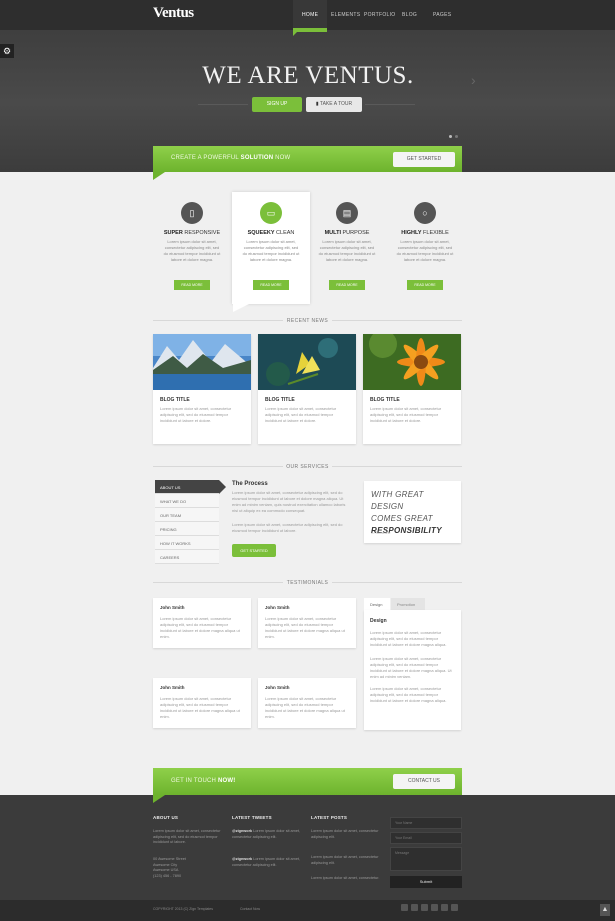 This screenshot has height=921, width=615. What do you see at coordinates (173, 13) in the screenshot?
I see `logo: Ventus` at bounding box center [173, 13].